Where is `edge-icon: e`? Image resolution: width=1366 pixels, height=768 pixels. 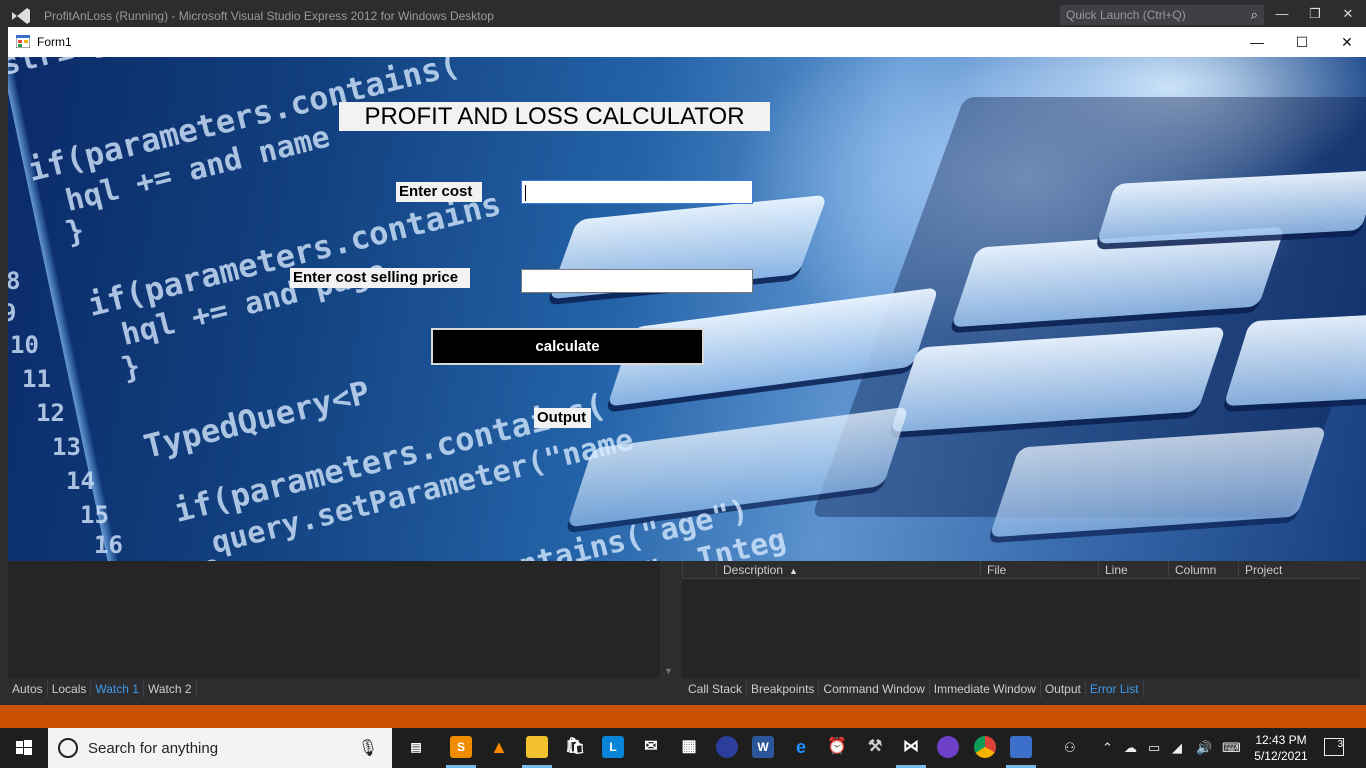
edge-icon: e is located at coordinates (801, 747).